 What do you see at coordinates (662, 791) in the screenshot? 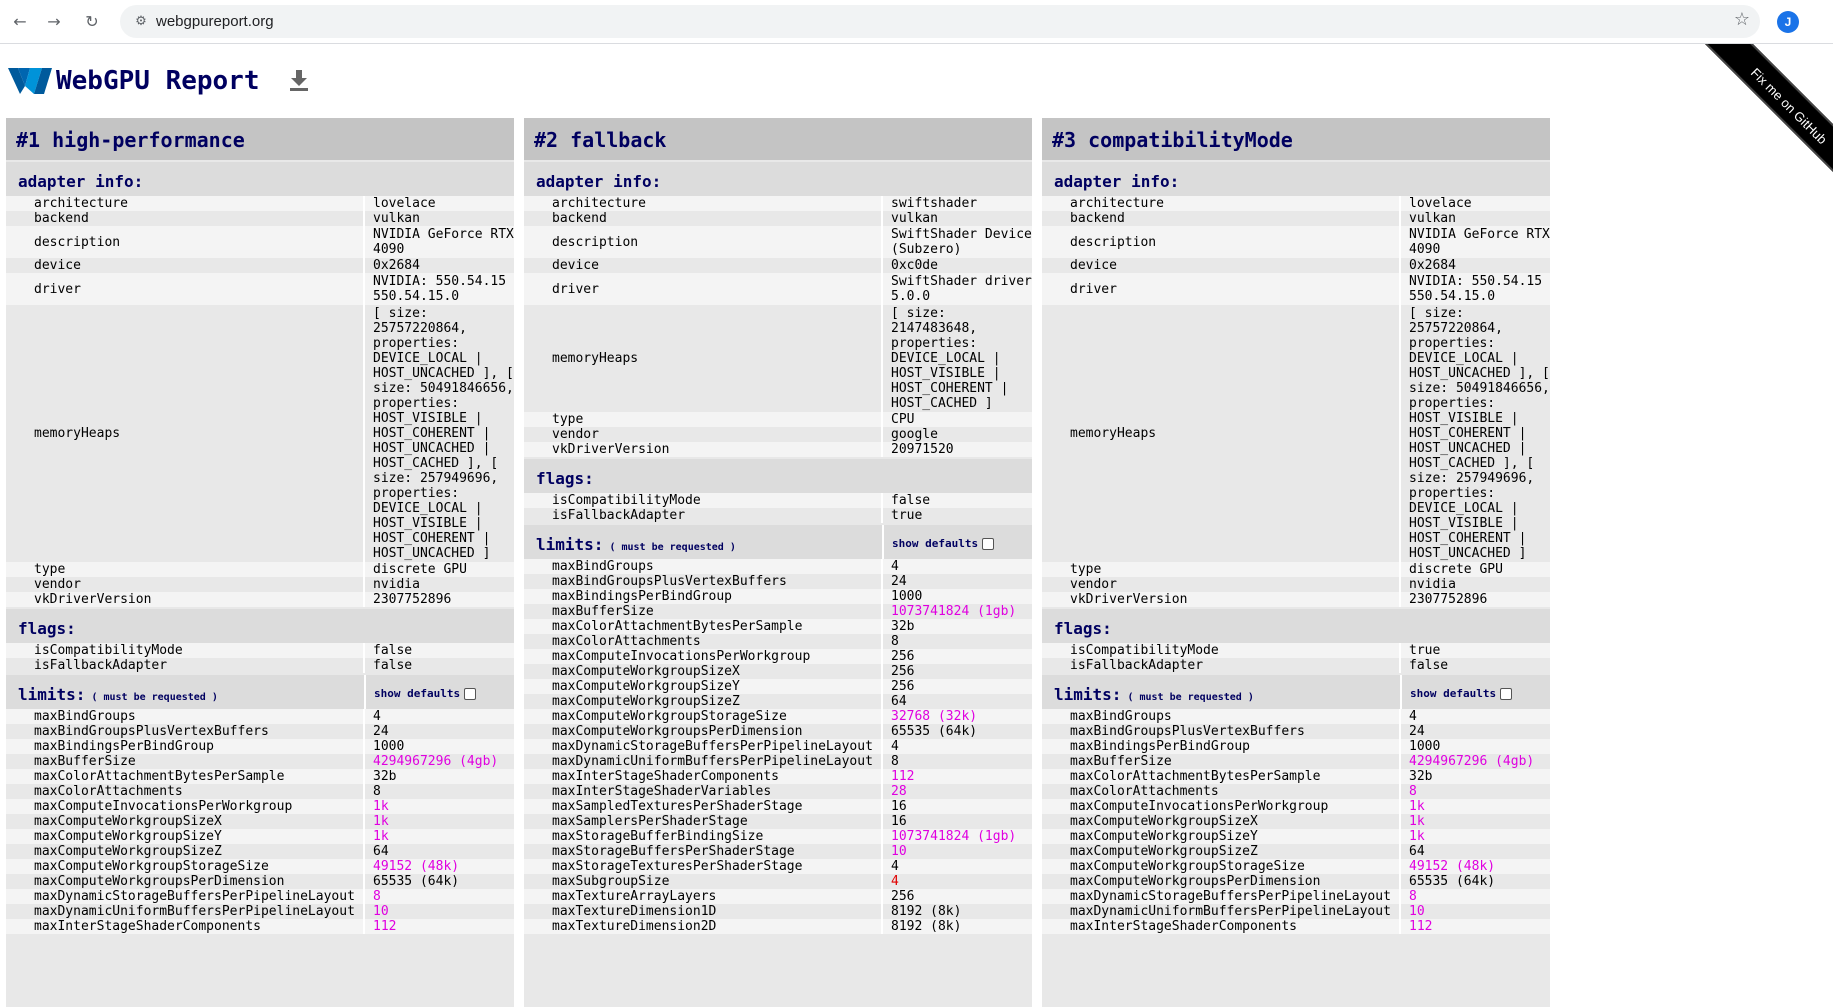
I see `row-key: maxInterStageShaderVariables` at bounding box center [662, 791].